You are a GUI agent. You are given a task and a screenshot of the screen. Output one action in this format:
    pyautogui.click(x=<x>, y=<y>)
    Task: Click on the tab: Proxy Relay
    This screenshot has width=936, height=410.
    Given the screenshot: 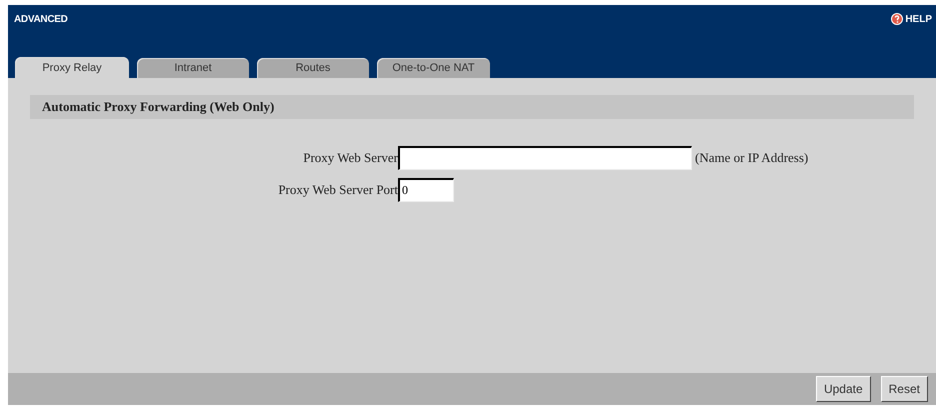 What is the action you would take?
    pyautogui.click(x=72, y=67)
    